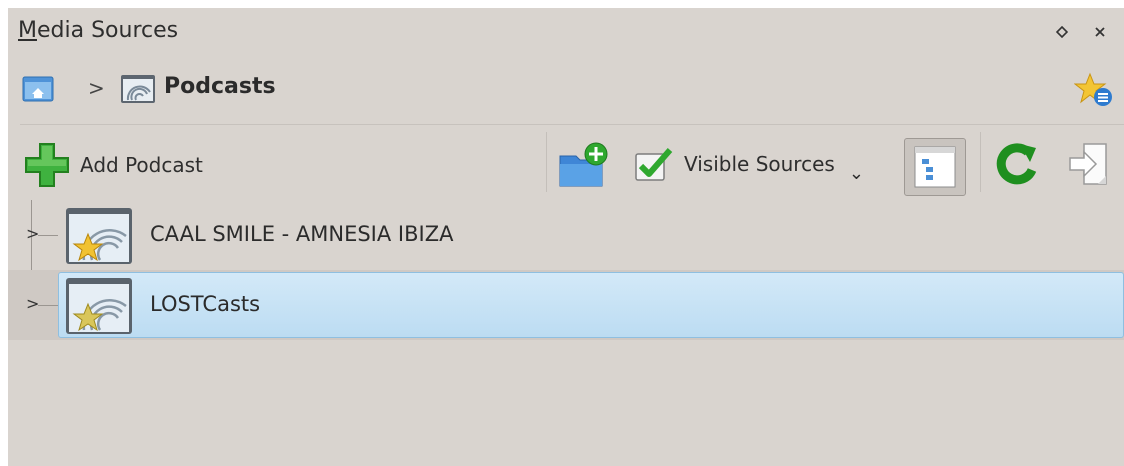 The image size is (1124, 466). I want to click on tree-item: > CAAL SMILE - AMNESIA IBIZA, so click(566, 235).